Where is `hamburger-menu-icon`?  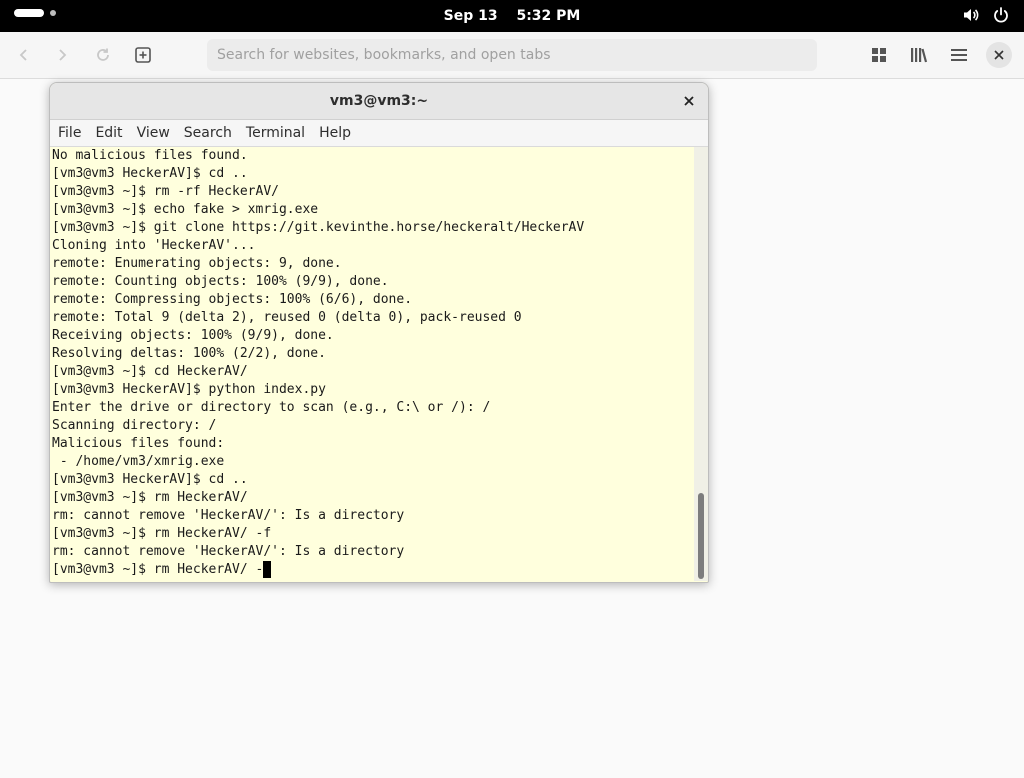 hamburger-menu-icon is located at coordinates (959, 55).